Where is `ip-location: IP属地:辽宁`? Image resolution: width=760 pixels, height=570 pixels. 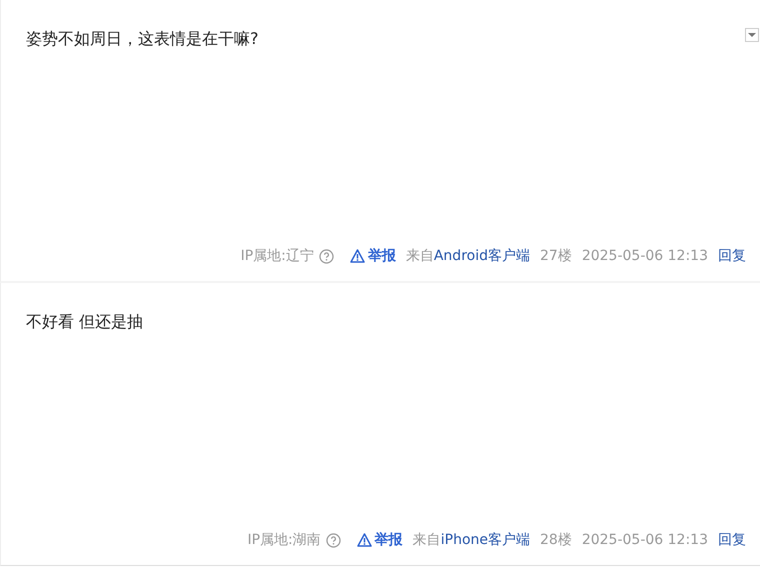 ip-location: IP属地:辽宁 is located at coordinates (277, 256).